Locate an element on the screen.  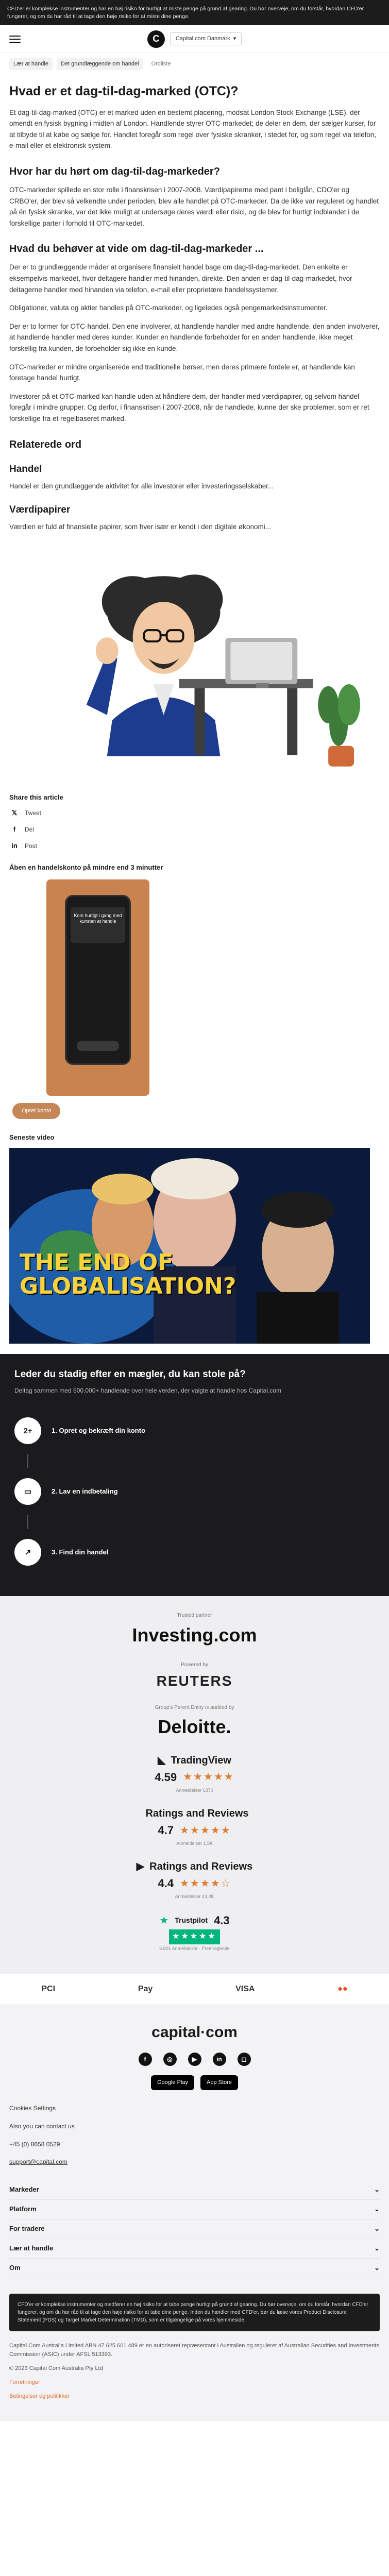
step-item: ↗ 3. Find din handel is located at coordinates (194, 1552).